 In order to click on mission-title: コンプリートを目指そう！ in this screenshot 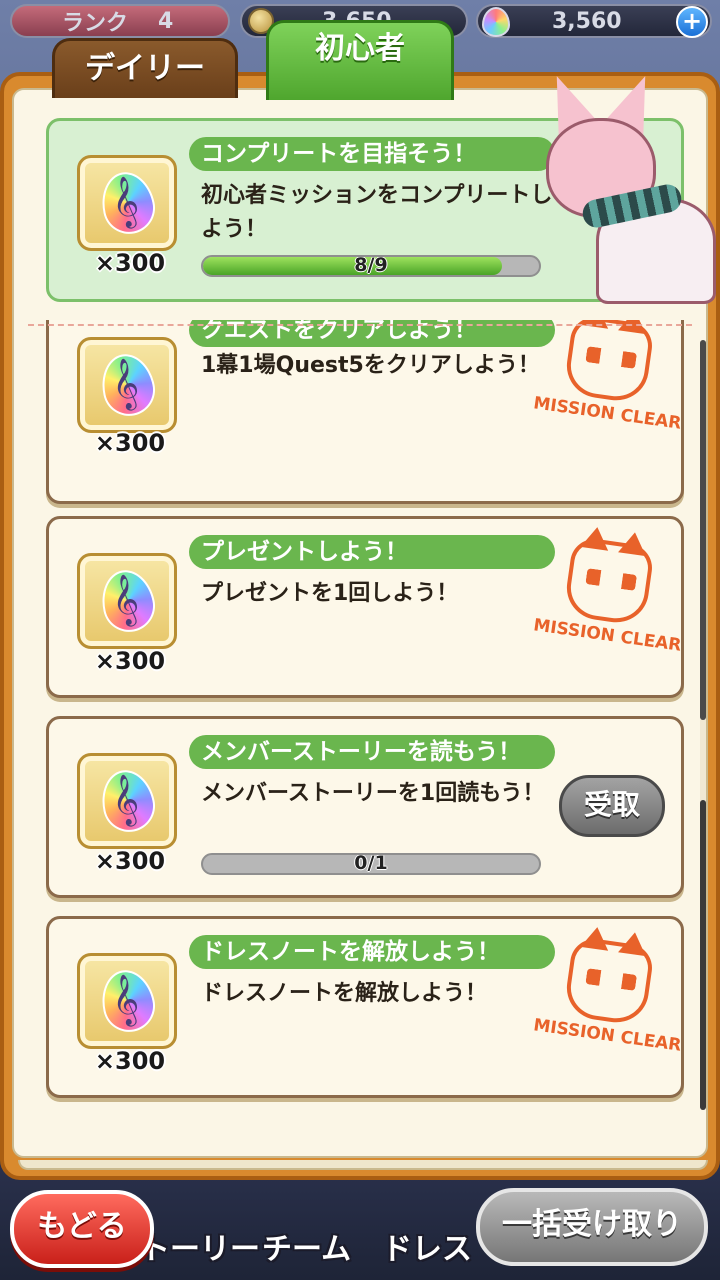, I will do `click(372, 154)`.